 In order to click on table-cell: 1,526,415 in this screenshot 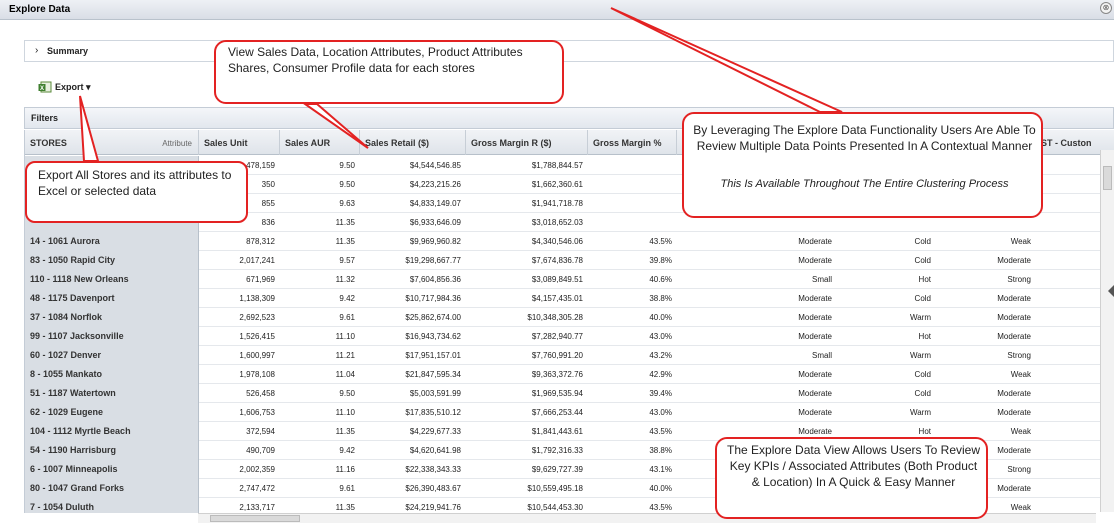, I will do `click(257, 336)`.